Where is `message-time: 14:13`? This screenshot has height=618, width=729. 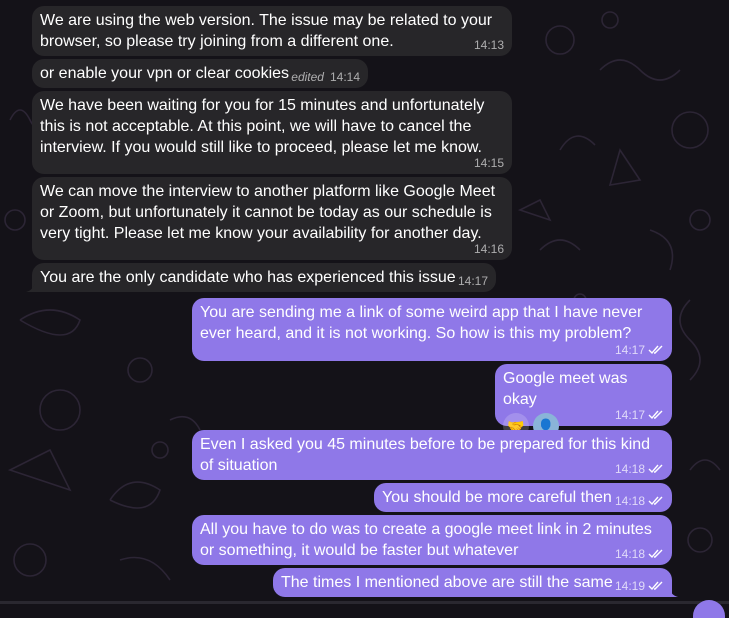 message-time: 14:13 is located at coordinates (488, 45).